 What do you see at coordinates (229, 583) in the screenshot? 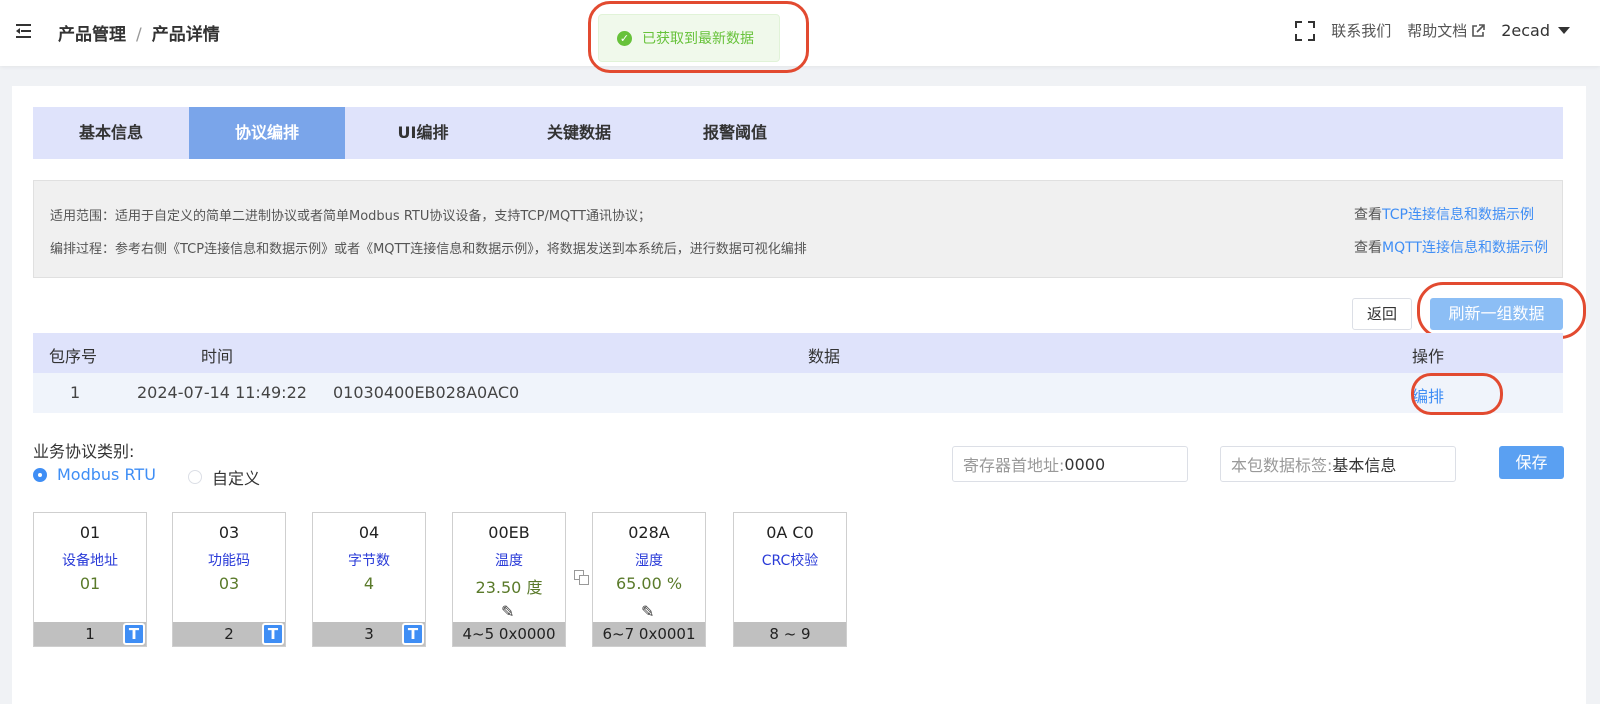
I see `block-value: 03` at bounding box center [229, 583].